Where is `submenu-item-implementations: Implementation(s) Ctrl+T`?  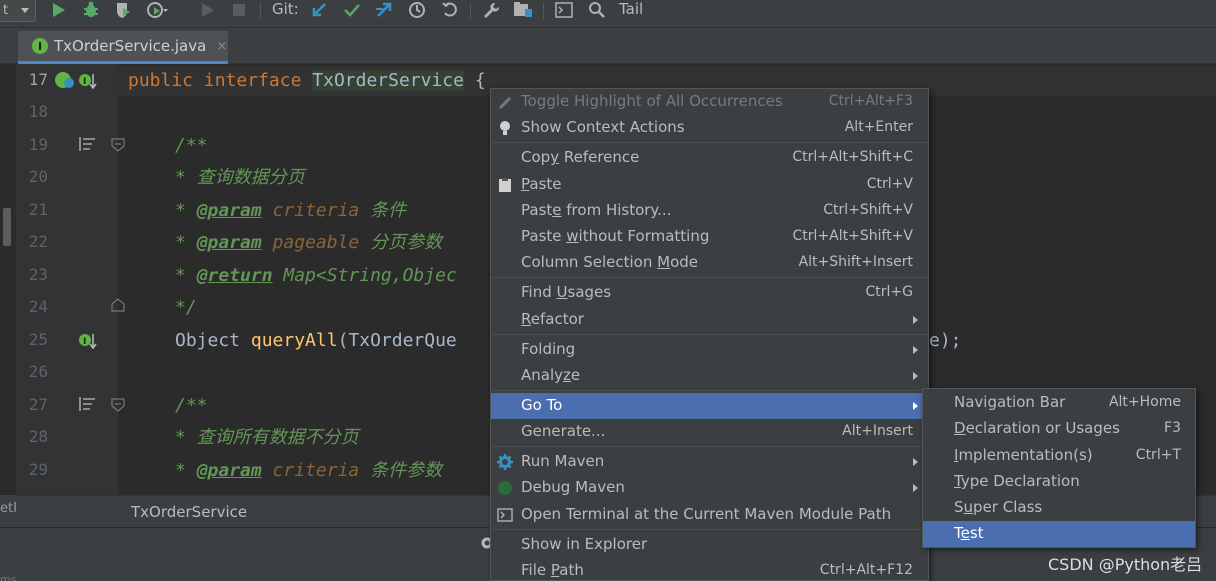
submenu-item-implementations: Implementation(s) Ctrl+T is located at coordinates (1059, 456).